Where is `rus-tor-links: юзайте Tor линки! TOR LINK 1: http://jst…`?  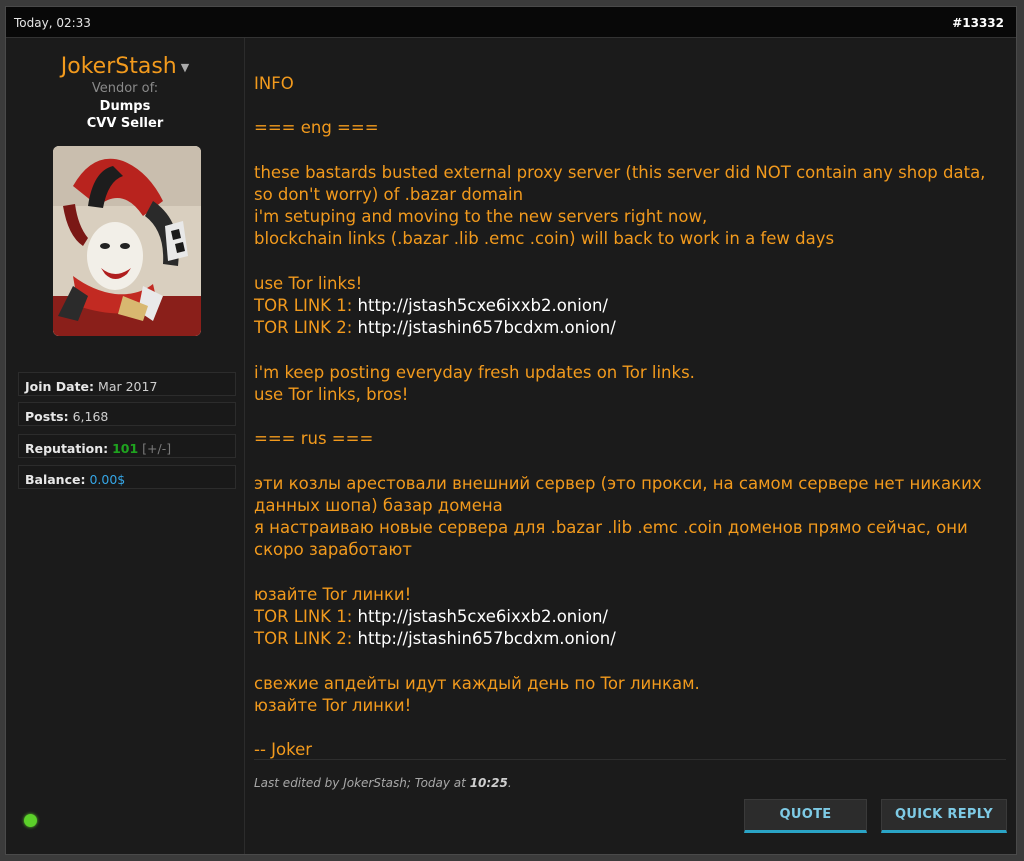 rus-tor-links: юзайте Tor линки! TOR LINK 1: http://jst… is located at coordinates (630, 617).